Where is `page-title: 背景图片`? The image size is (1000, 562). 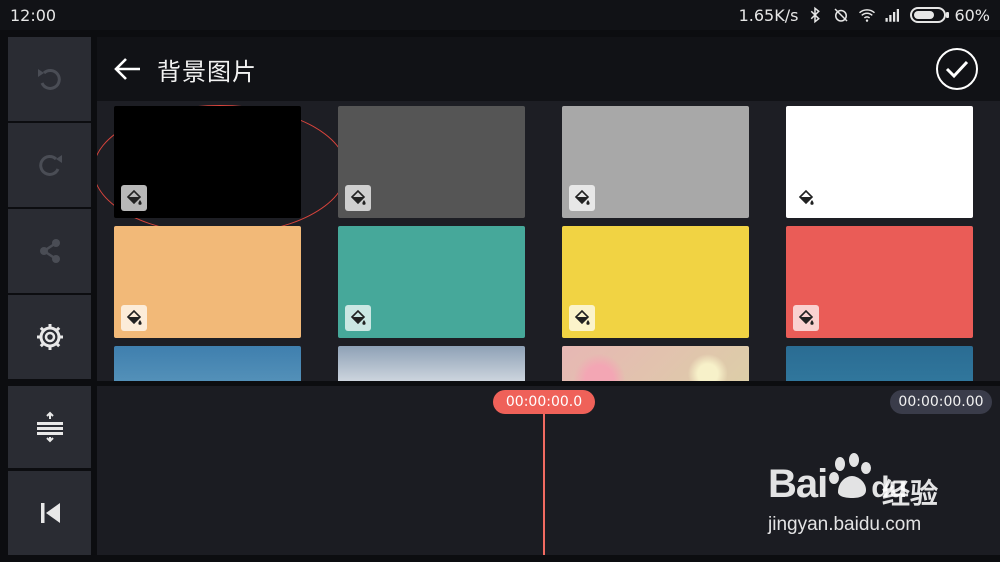 page-title: 背景图片 is located at coordinates (207, 71).